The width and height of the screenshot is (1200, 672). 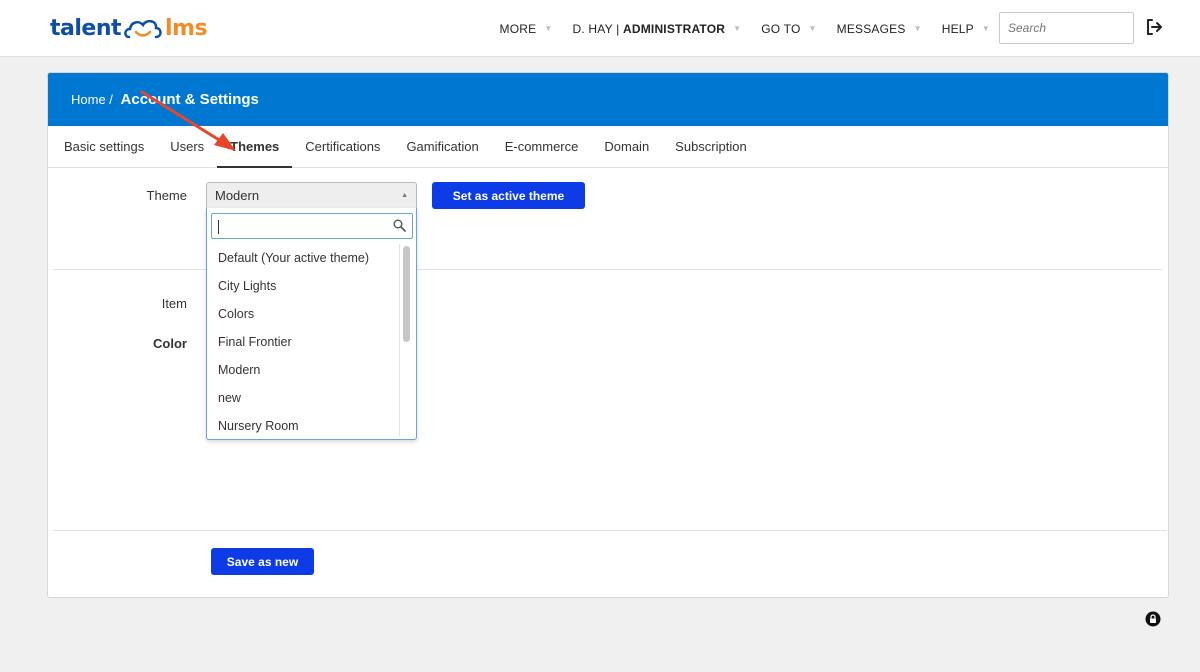 What do you see at coordinates (1153, 619) in the screenshot?
I see `lock-icon` at bounding box center [1153, 619].